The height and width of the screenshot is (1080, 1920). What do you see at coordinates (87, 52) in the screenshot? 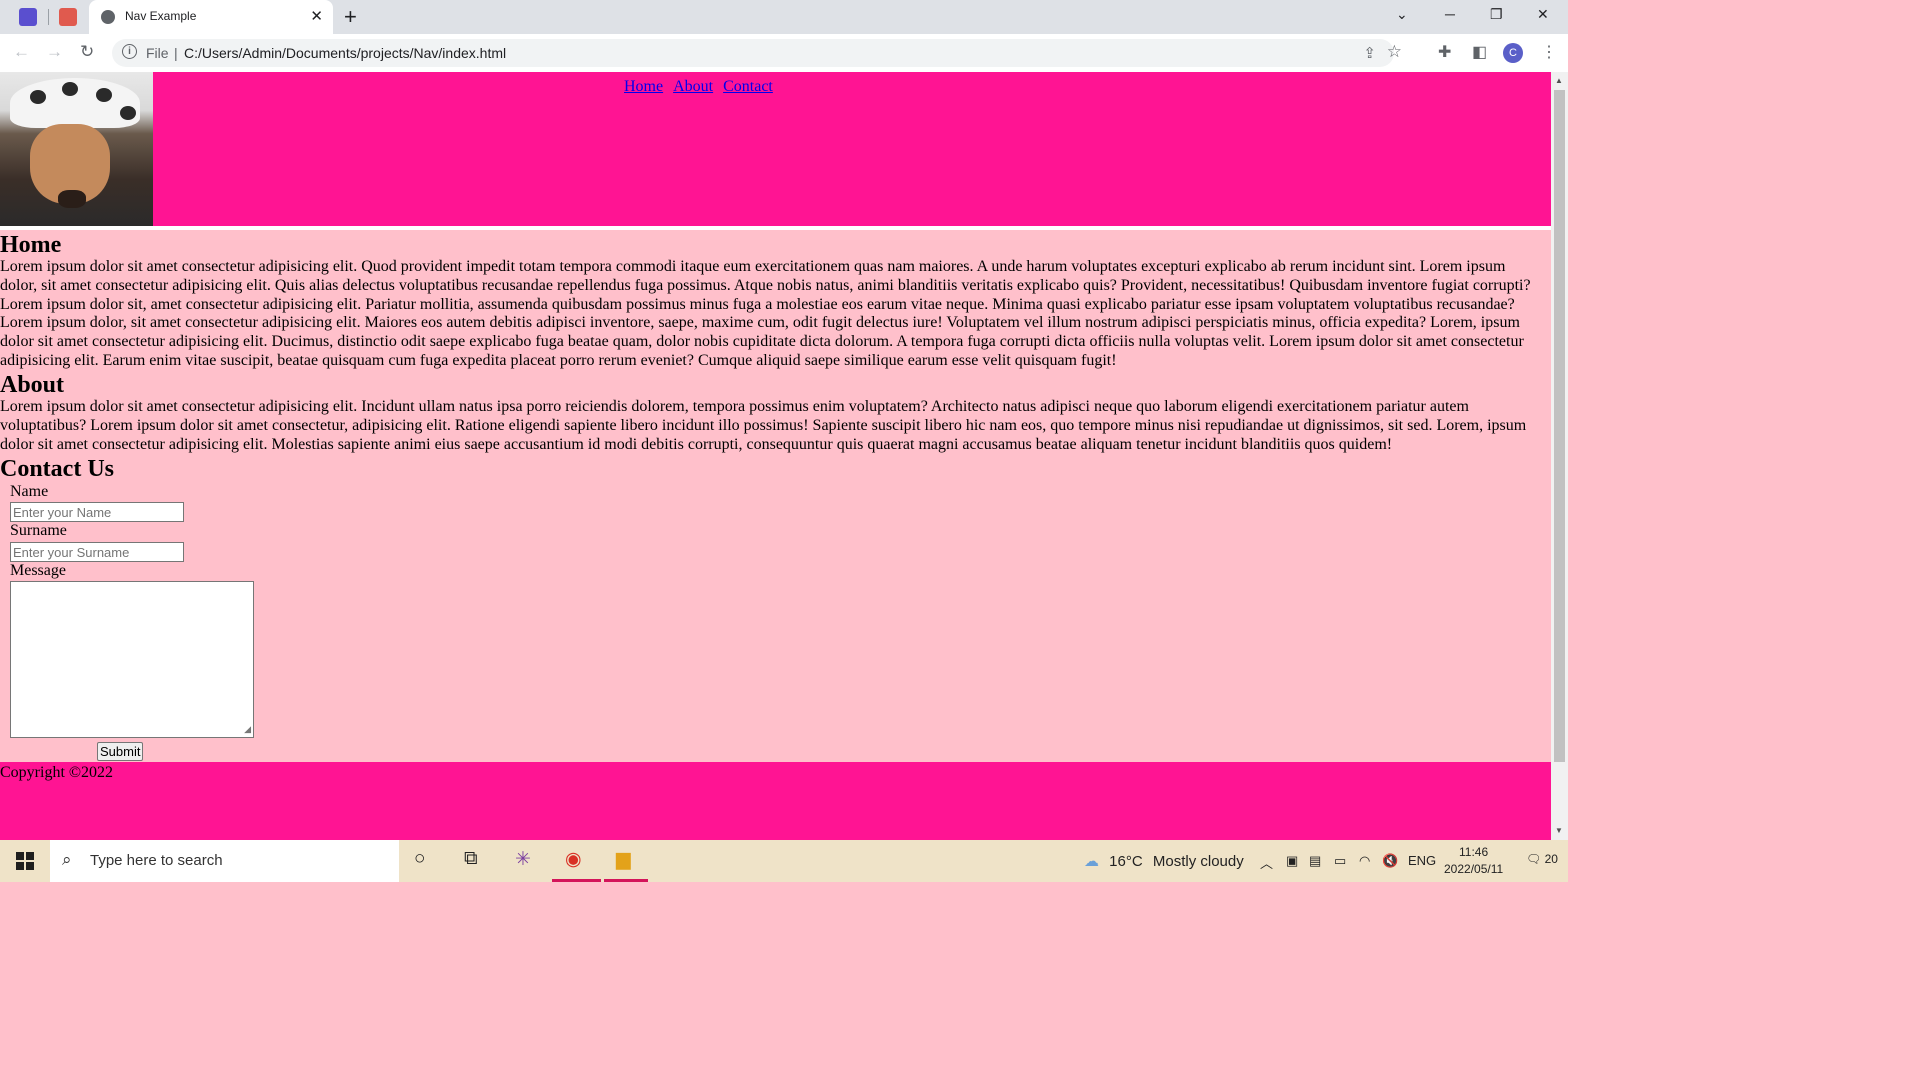
I see `reload-icon: ↻` at bounding box center [87, 52].